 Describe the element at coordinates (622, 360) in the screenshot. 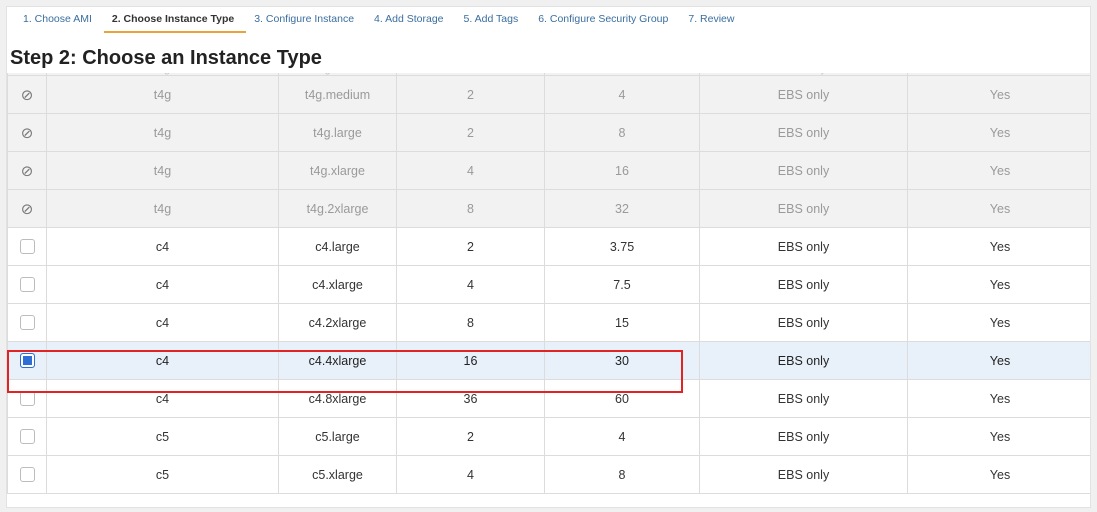

I see `cell-memory: 30` at that location.